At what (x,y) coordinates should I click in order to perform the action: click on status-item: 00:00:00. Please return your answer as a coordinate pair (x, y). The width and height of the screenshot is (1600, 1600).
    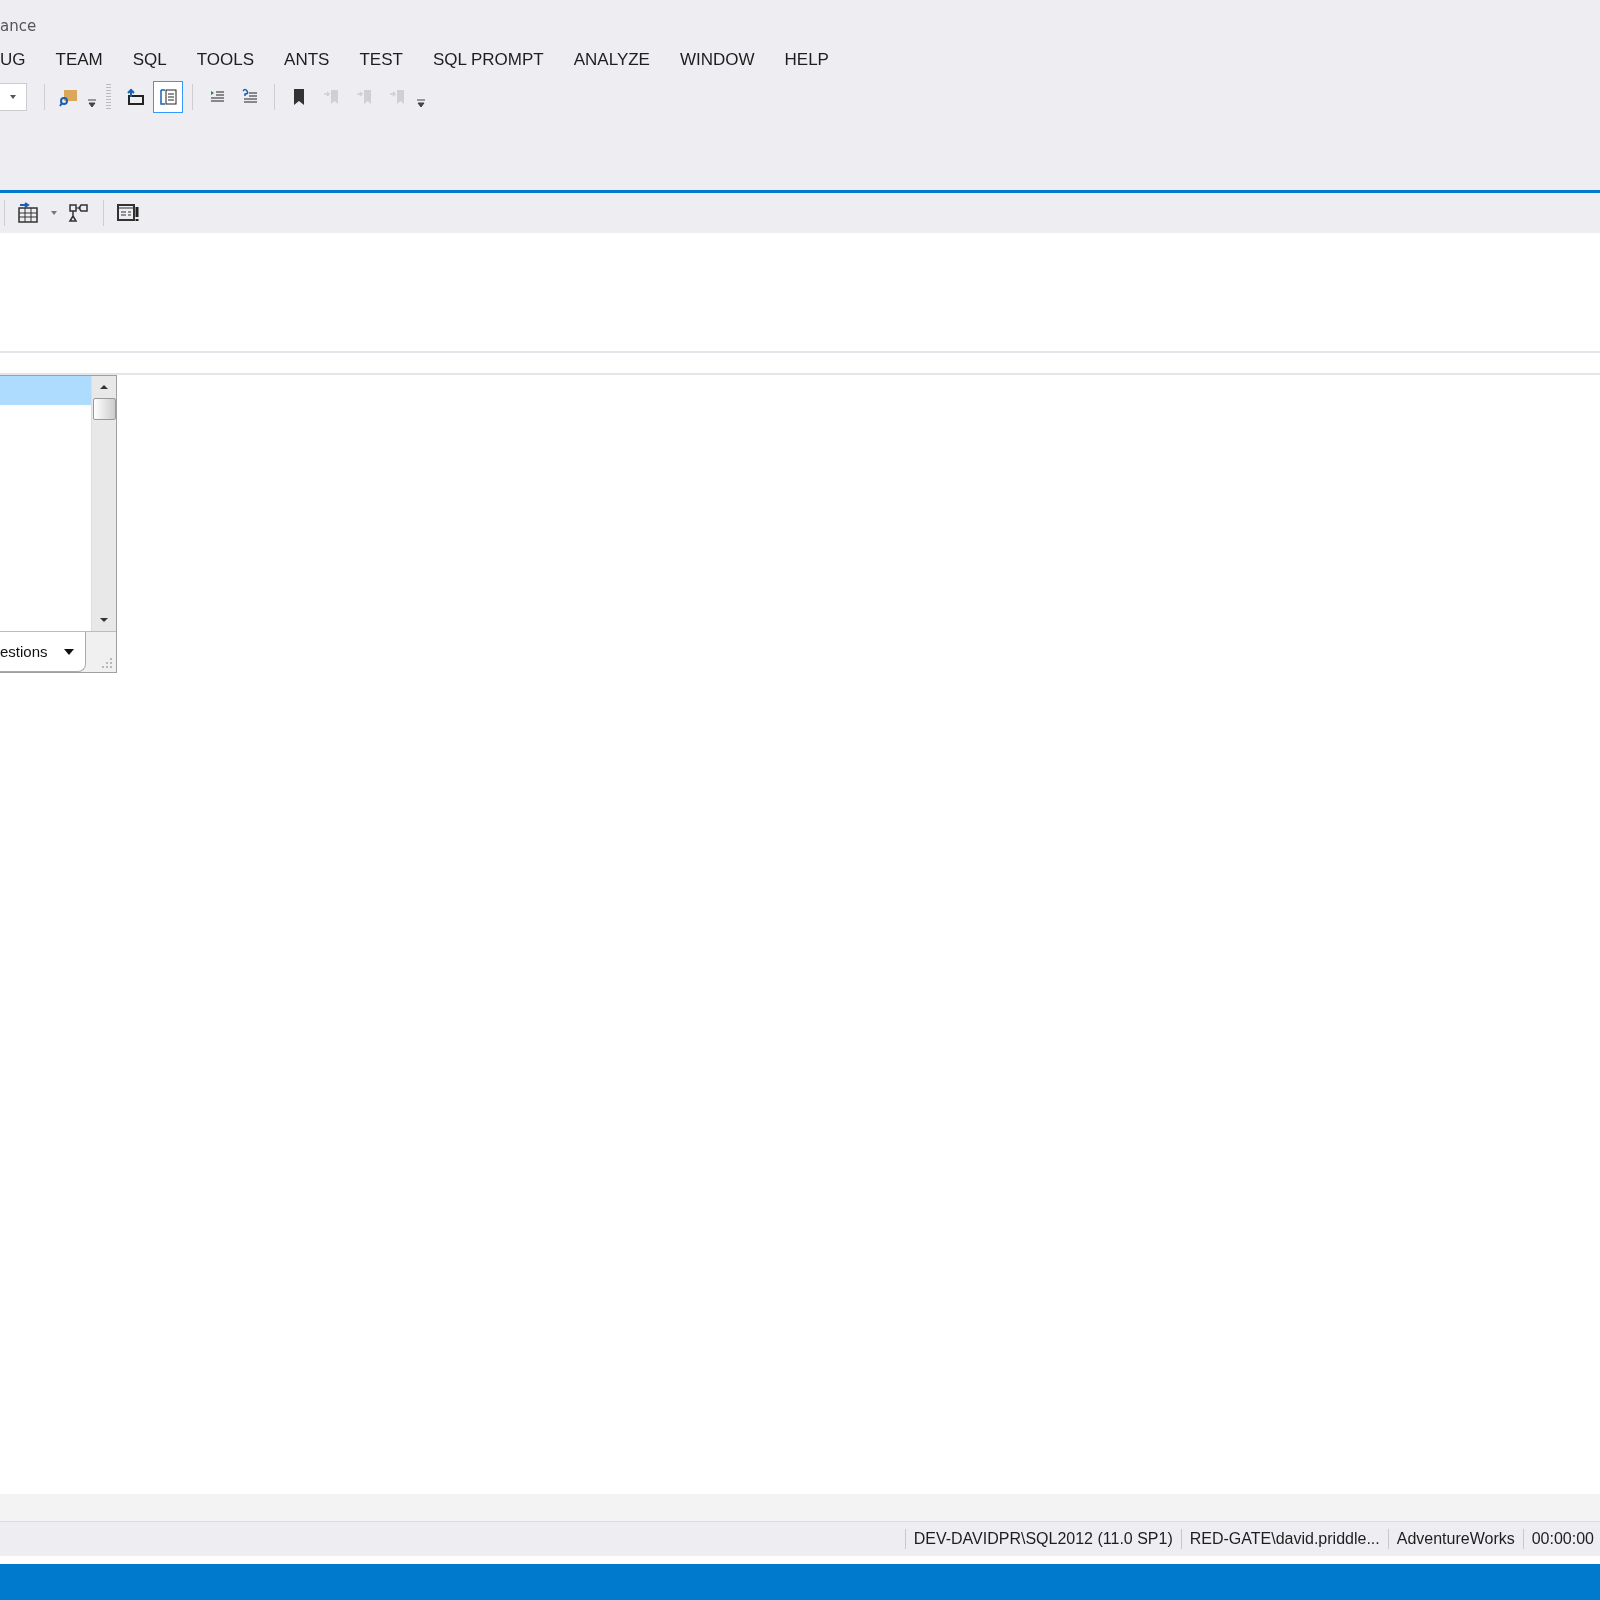
    Looking at the image, I should click on (1562, 1539).